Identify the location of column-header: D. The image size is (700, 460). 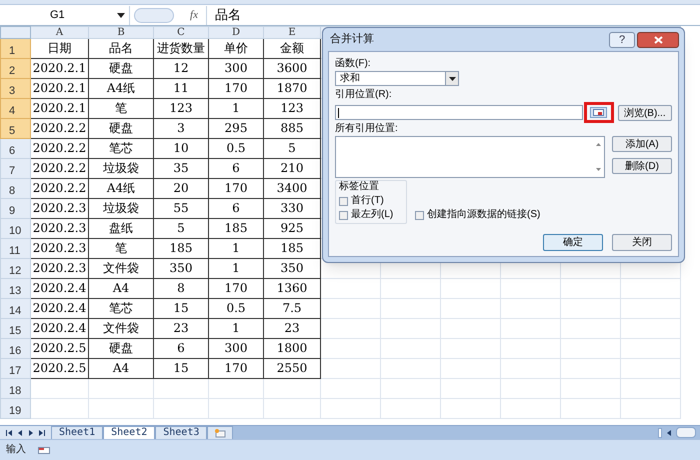
(236, 32).